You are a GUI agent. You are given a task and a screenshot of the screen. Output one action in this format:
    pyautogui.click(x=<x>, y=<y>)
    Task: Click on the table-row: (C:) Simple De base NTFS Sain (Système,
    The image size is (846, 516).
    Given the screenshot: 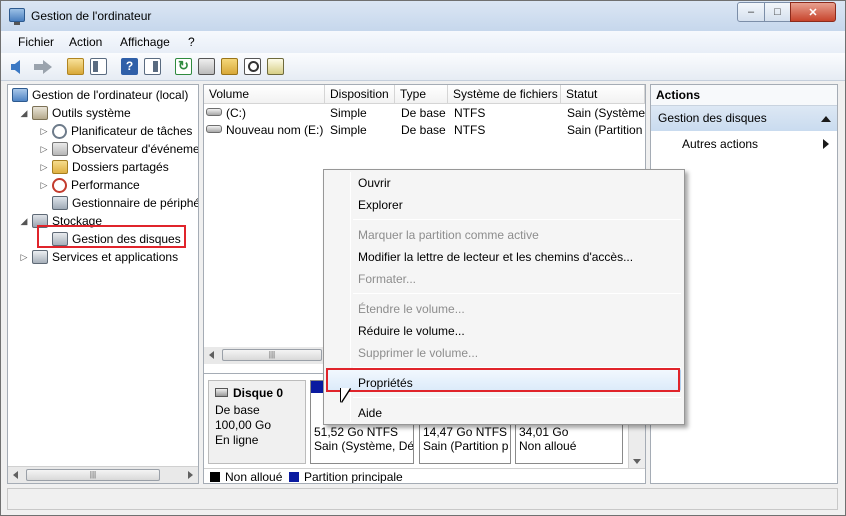 What is the action you would take?
    pyautogui.click(x=424, y=113)
    